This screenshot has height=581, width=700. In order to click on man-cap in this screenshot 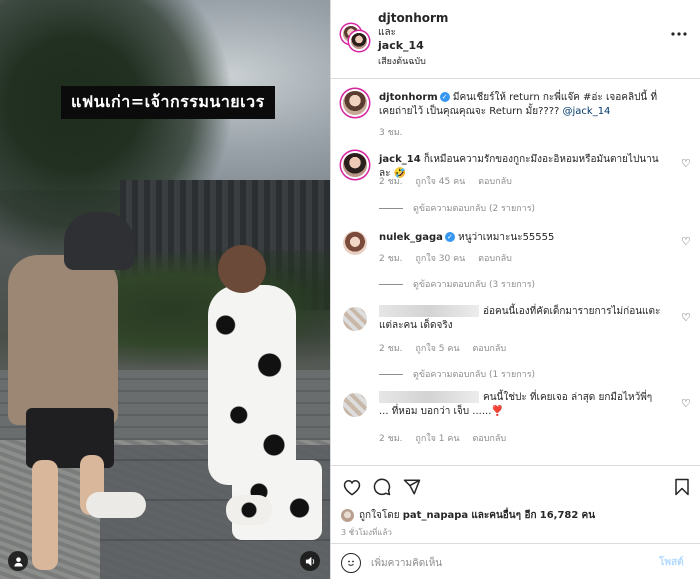, I will do `click(99, 241)`.